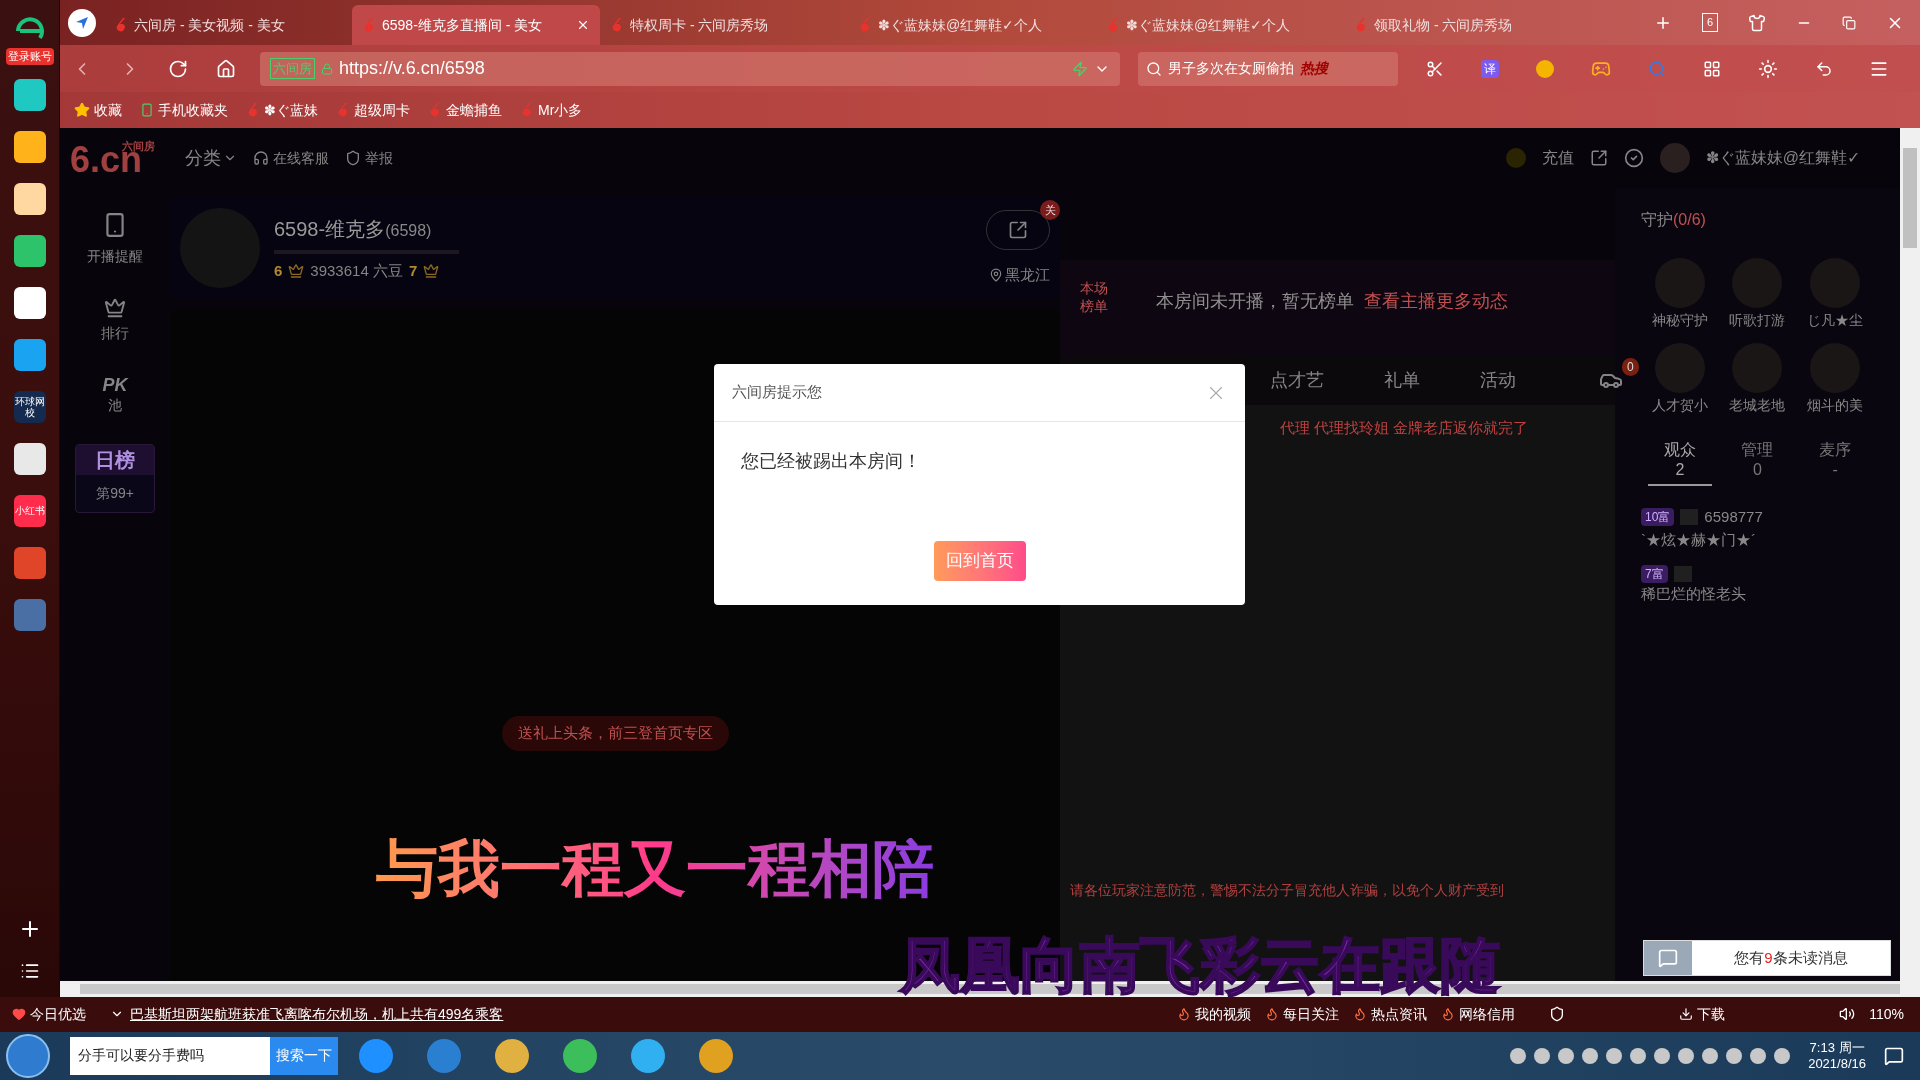  What do you see at coordinates (369, 158) in the screenshot?
I see `report-link: 举报` at bounding box center [369, 158].